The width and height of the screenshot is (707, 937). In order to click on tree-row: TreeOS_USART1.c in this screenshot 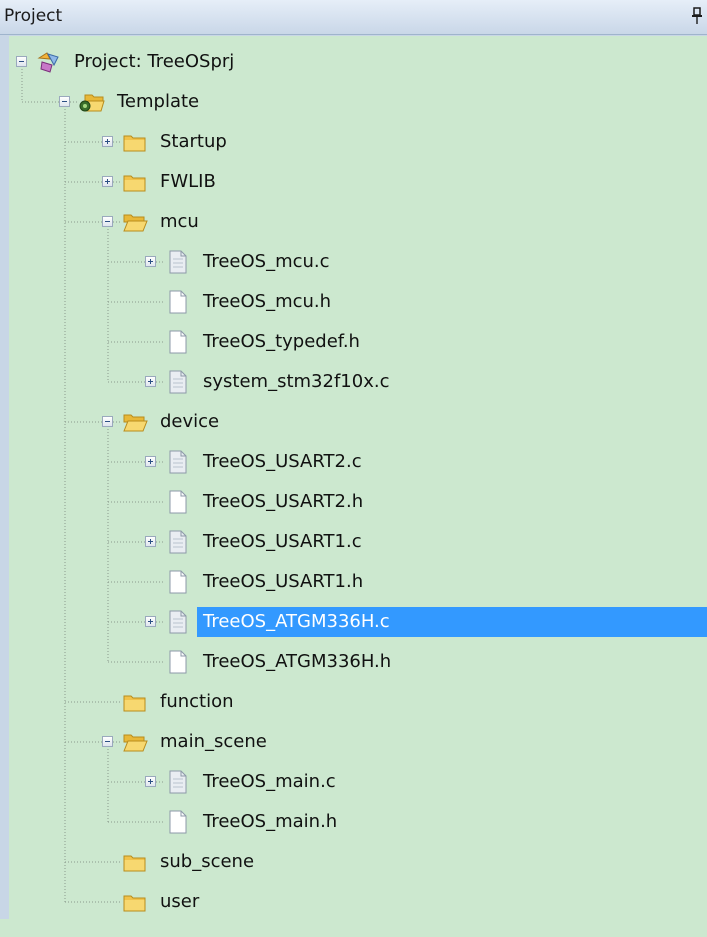, I will do `click(358, 542)`.